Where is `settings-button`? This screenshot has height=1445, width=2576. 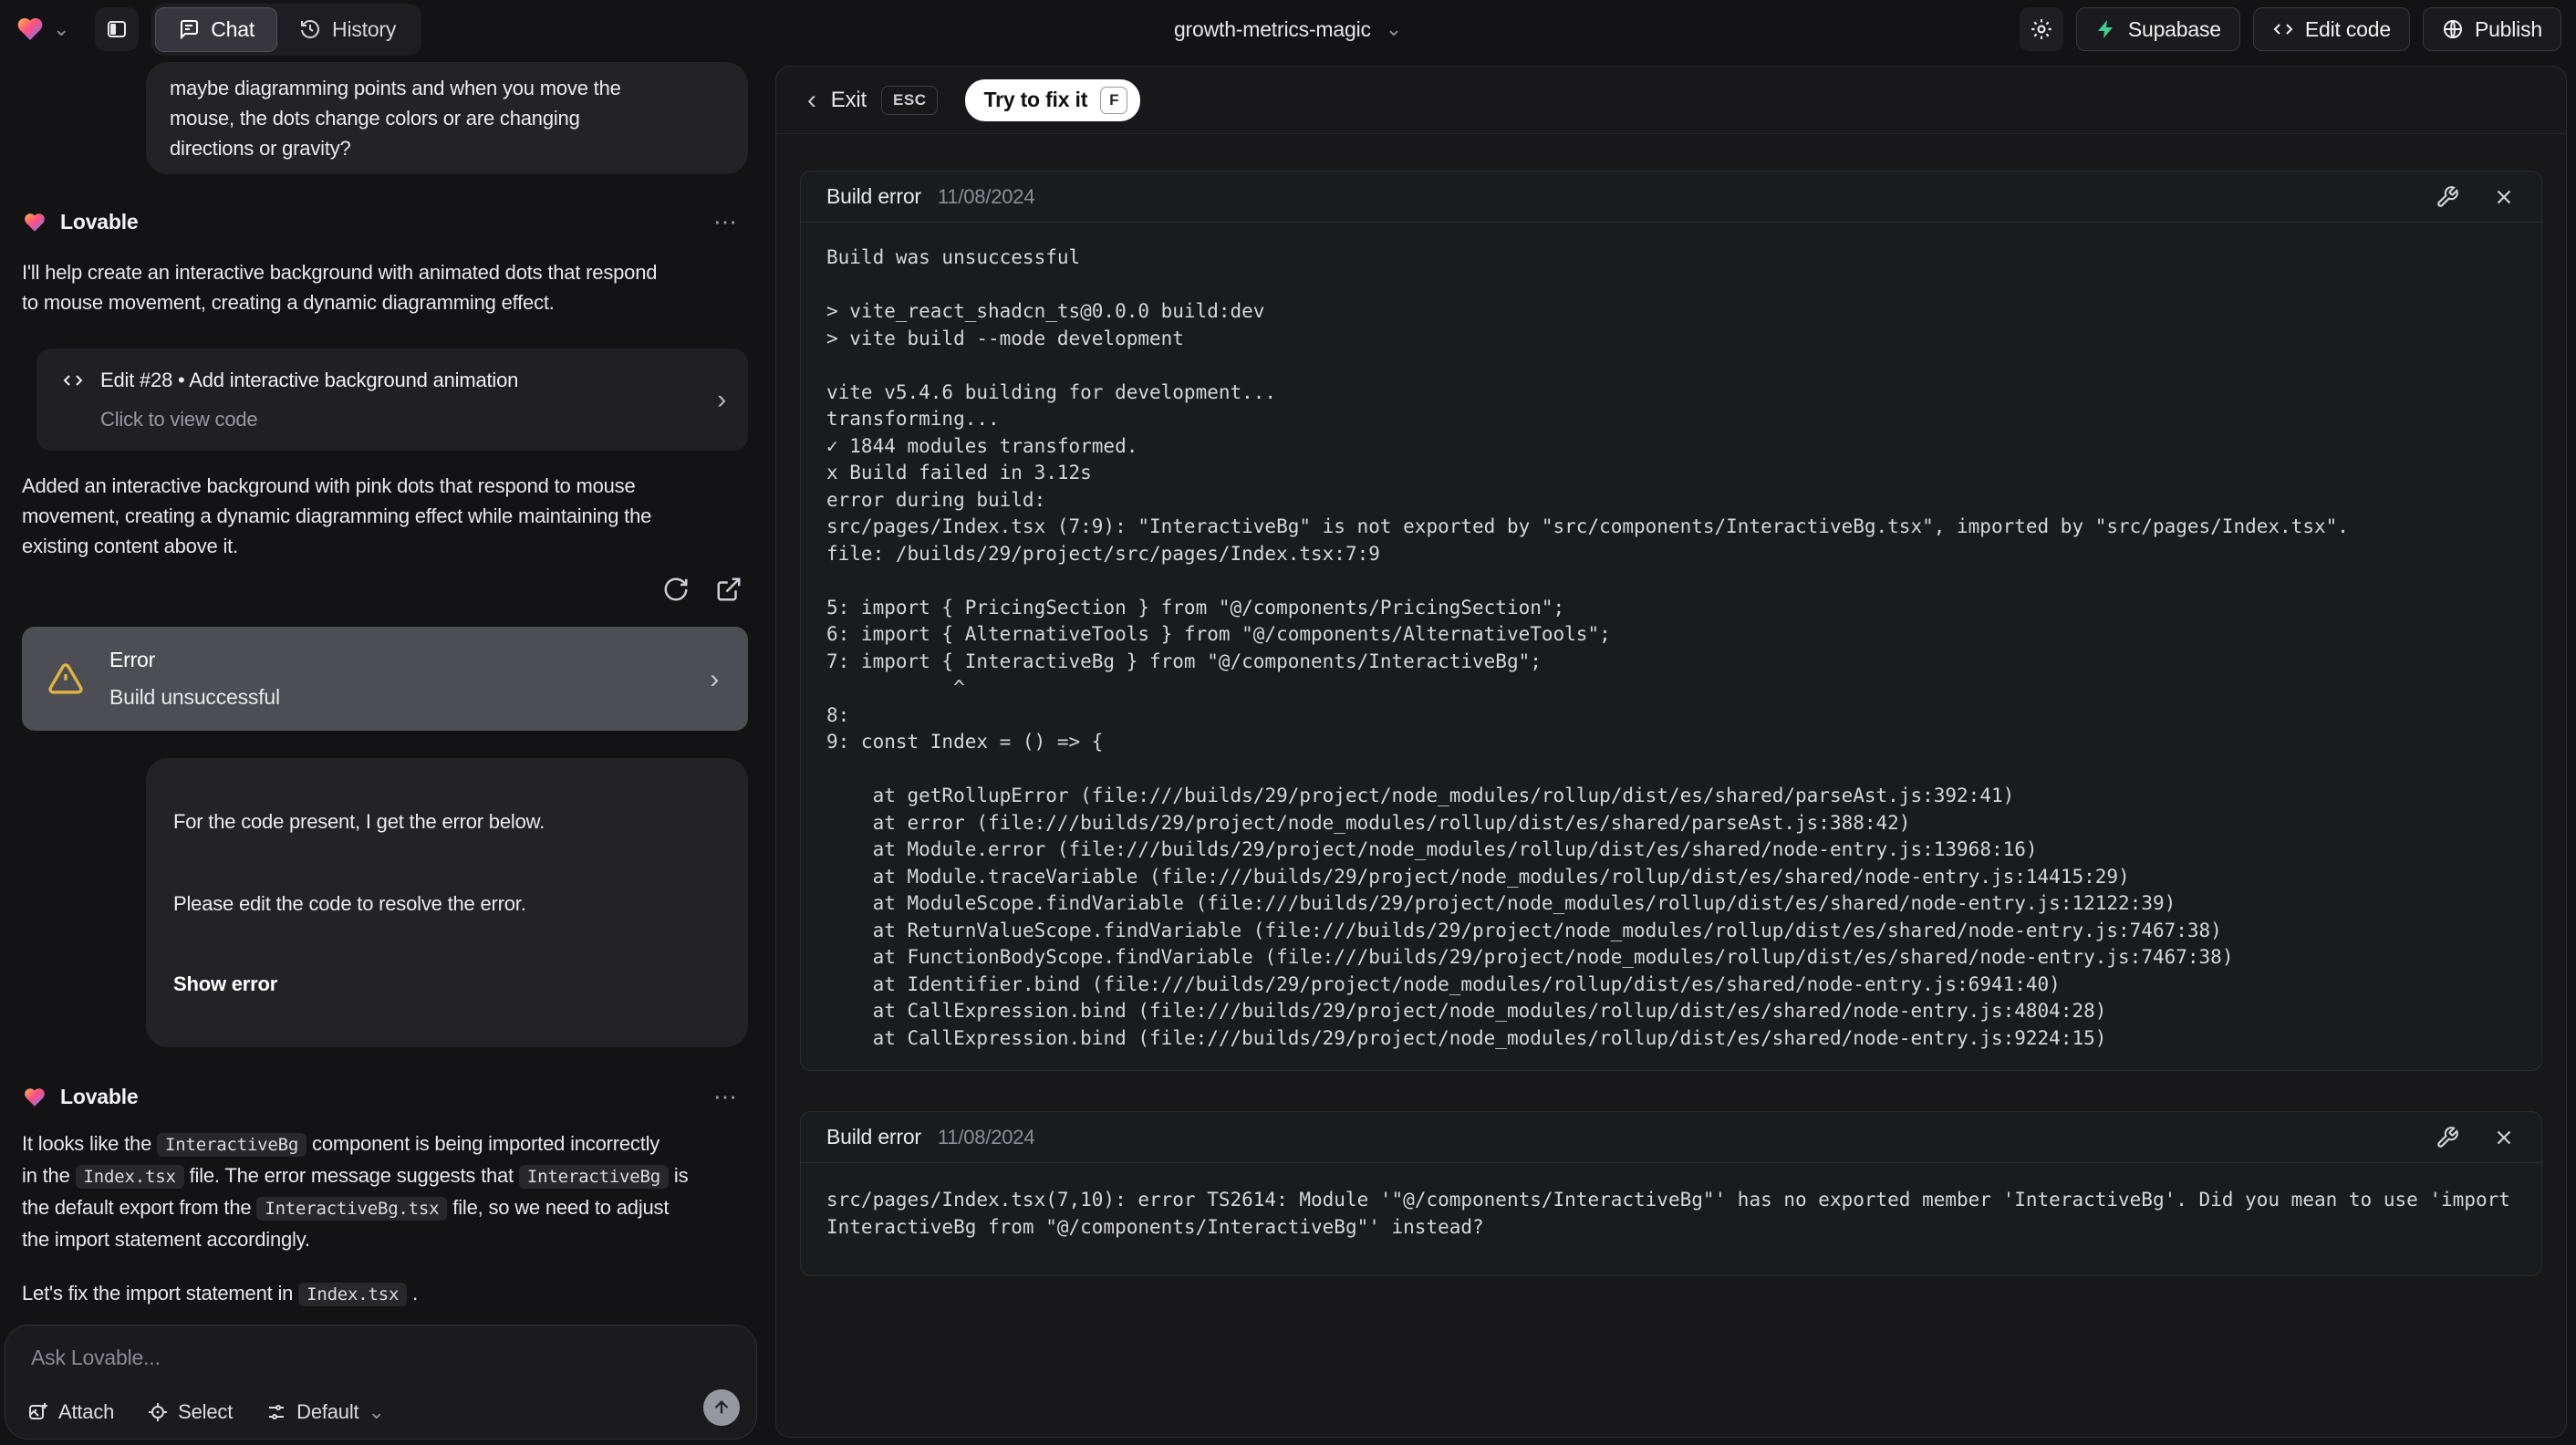
settings-button is located at coordinates (2041, 29).